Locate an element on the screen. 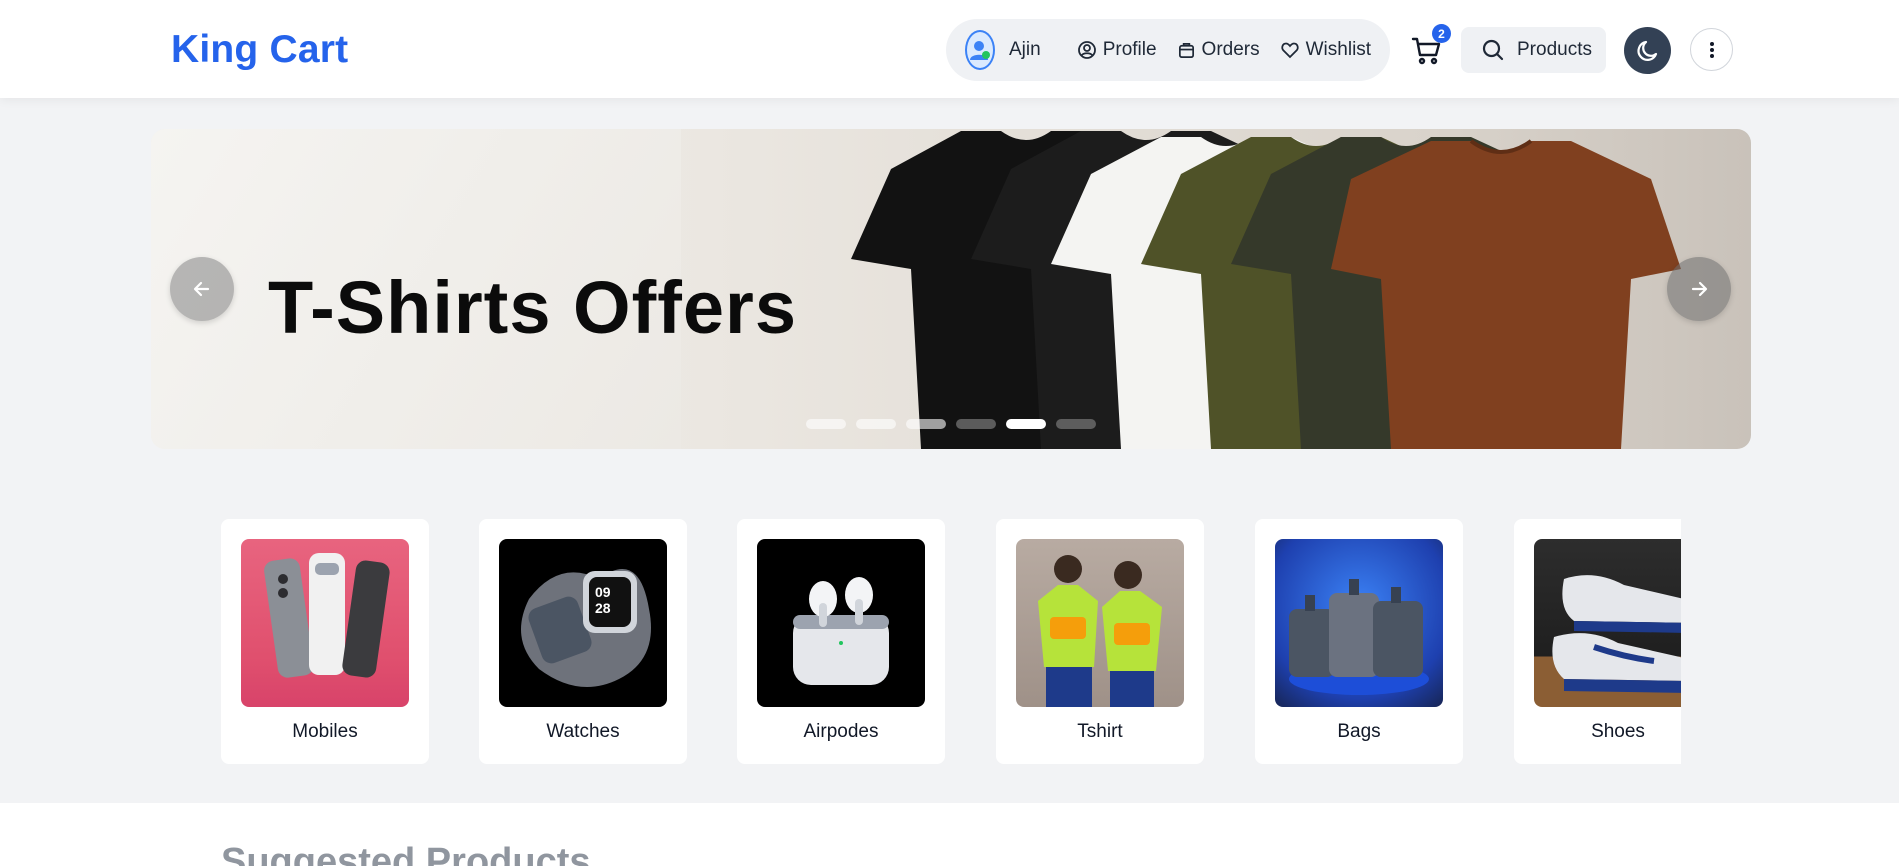  category-label: Mobiles is located at coordinates (325, 731).